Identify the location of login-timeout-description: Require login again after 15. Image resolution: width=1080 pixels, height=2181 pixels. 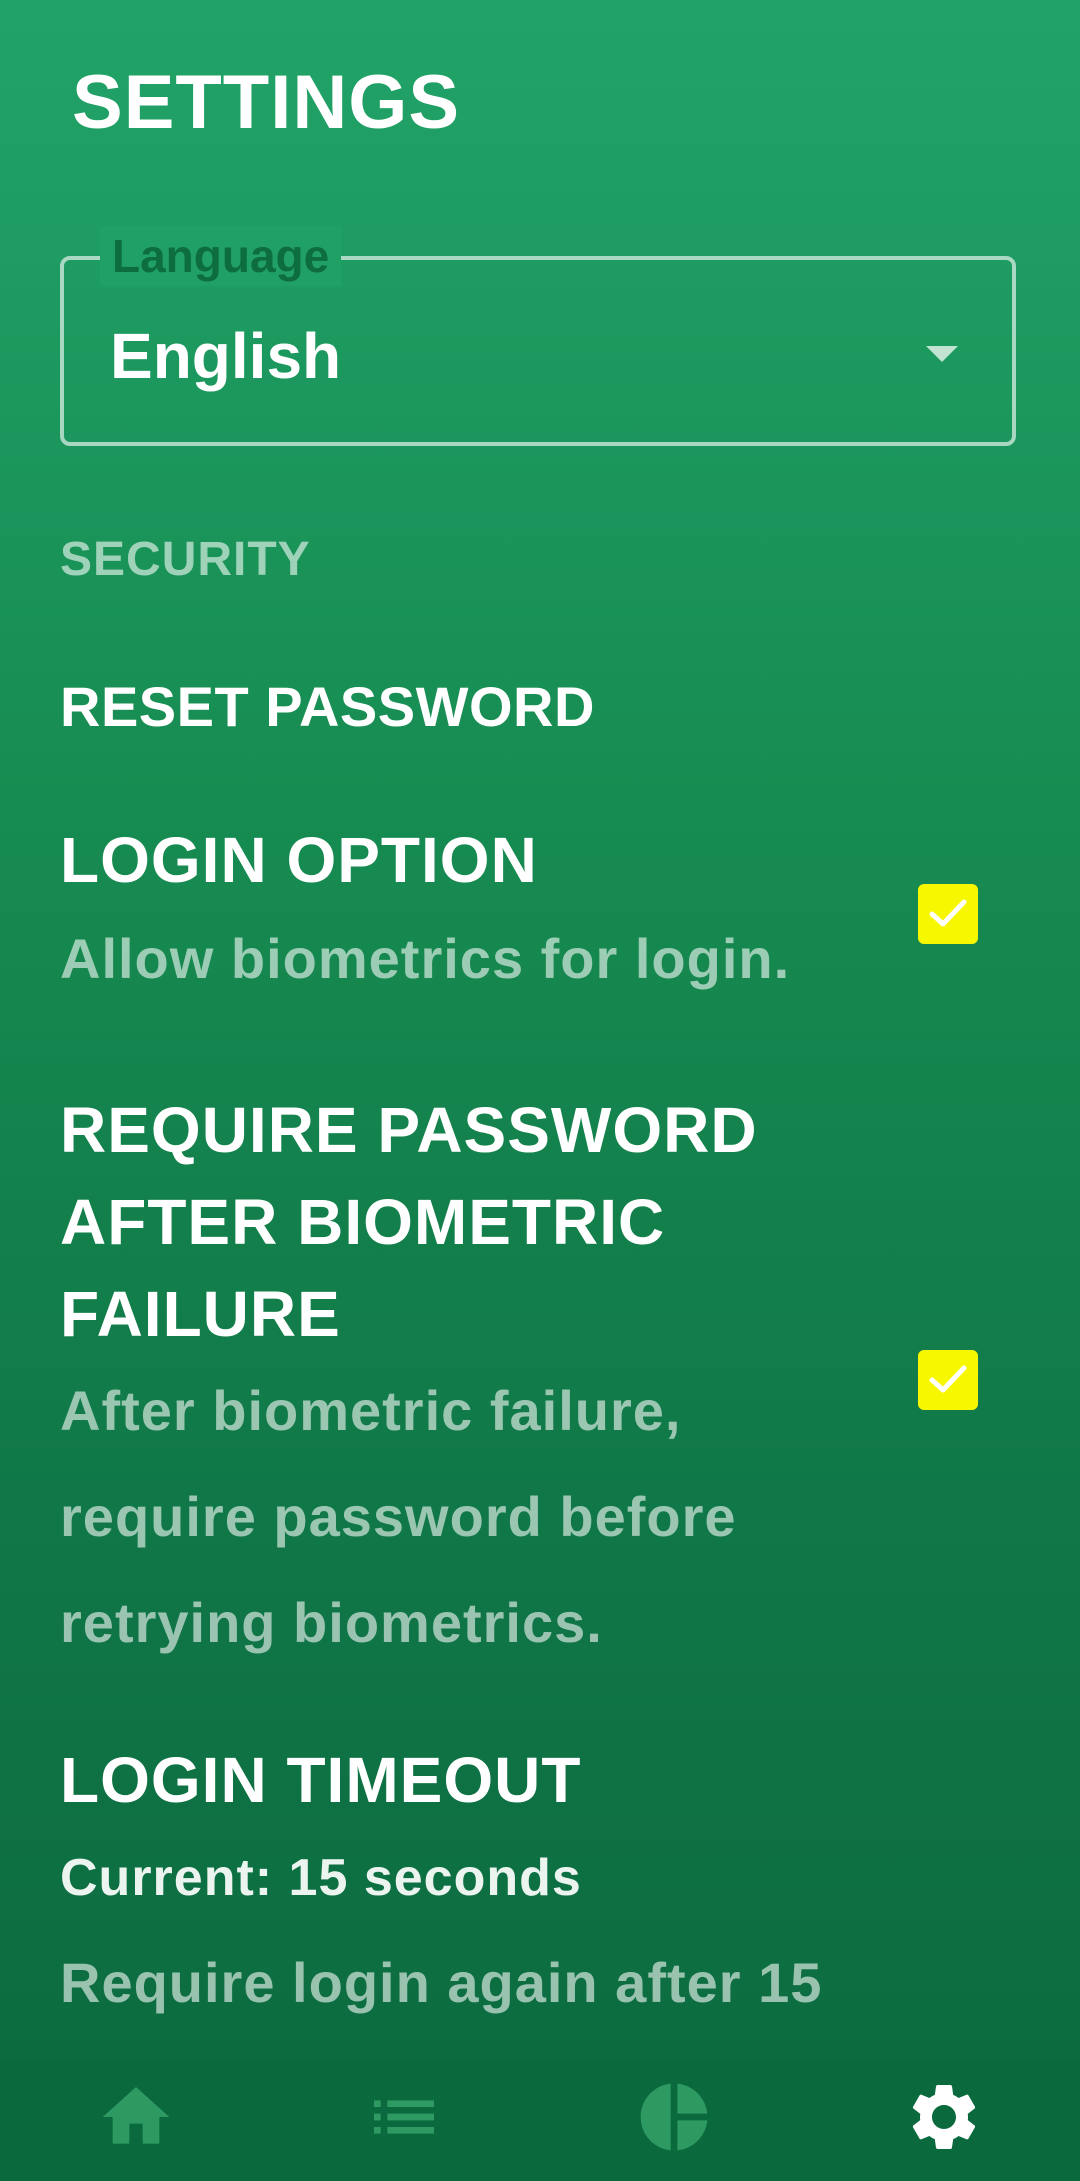
(441, 1982).